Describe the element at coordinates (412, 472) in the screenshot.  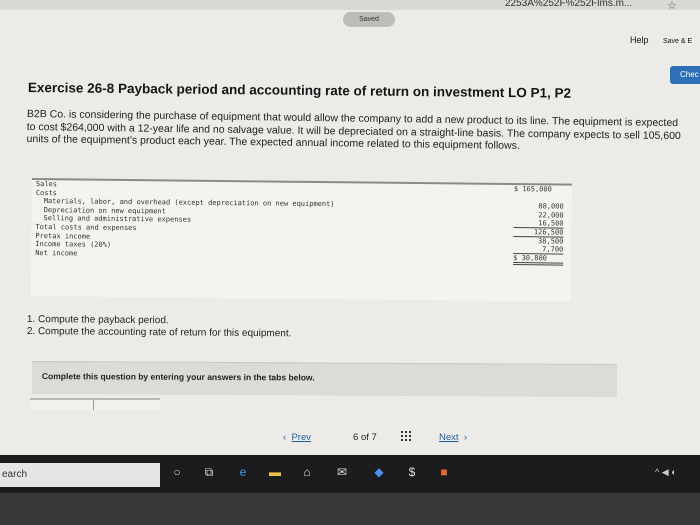
I see `dollar-app-icon: $` at that location.